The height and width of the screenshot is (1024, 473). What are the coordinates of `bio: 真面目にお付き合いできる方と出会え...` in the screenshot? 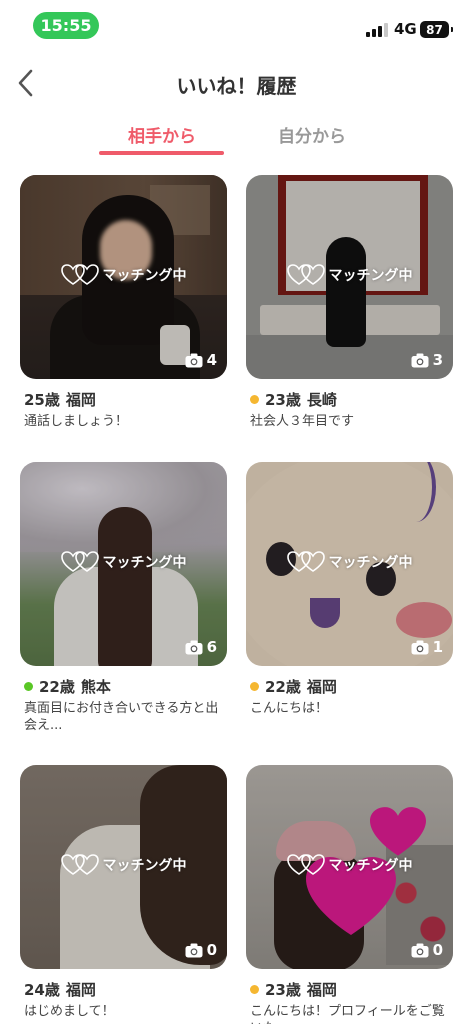 It's located at (121, 717).